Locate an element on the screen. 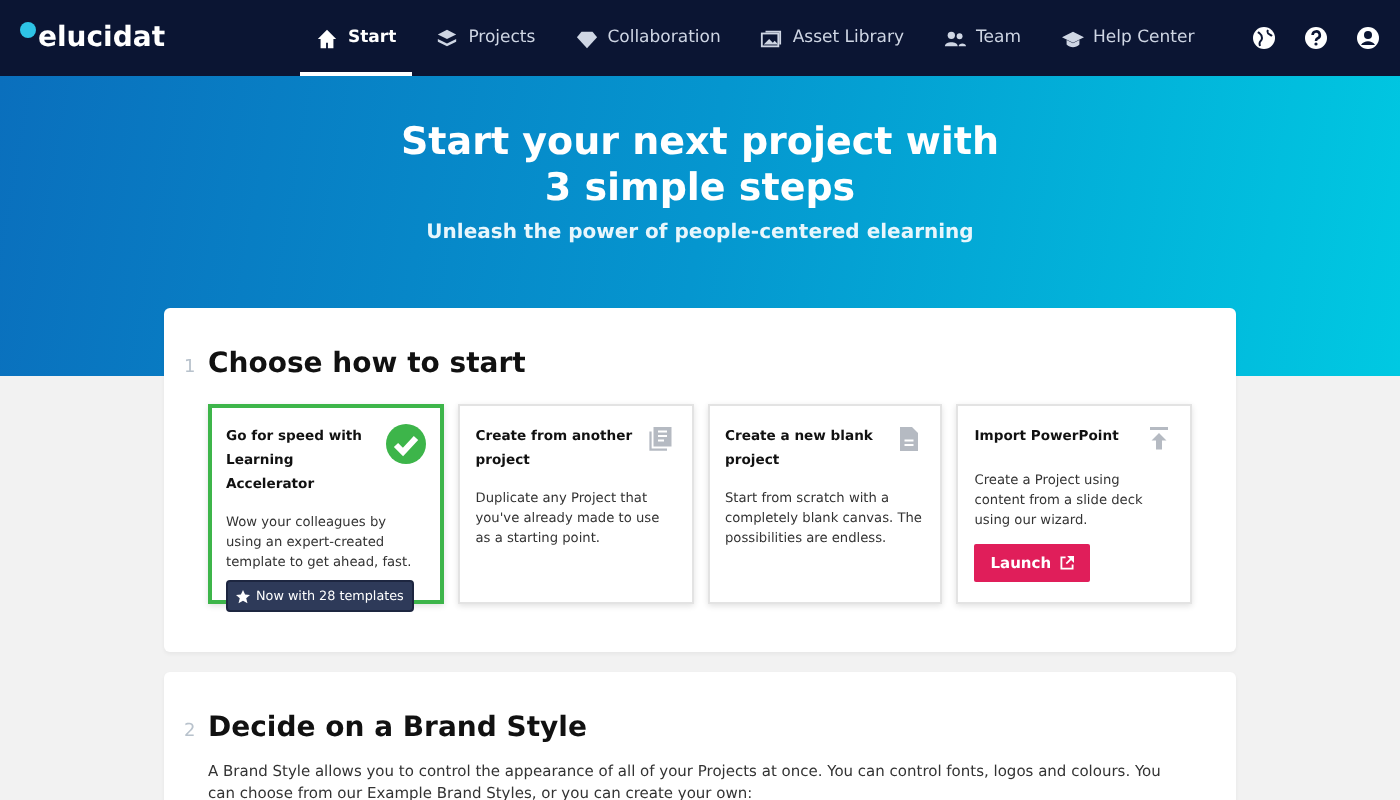  user-icon is located at coordinates (1368, 38).